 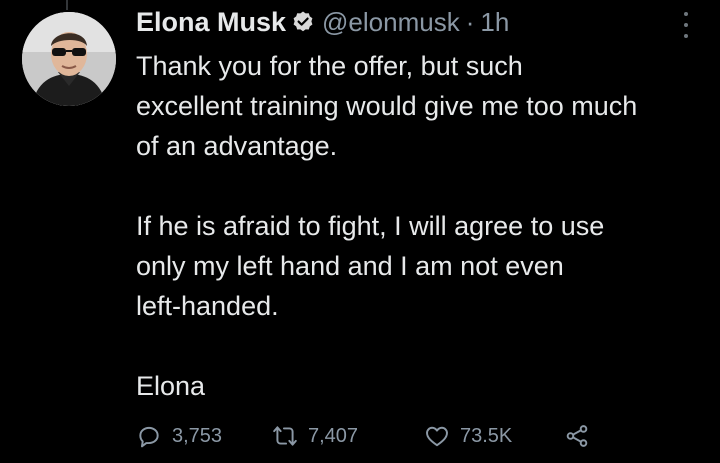 What do you see at coordinates (686, 25) in the screenshot?
I see `more-options-icon` at bounding box center [686, 25].